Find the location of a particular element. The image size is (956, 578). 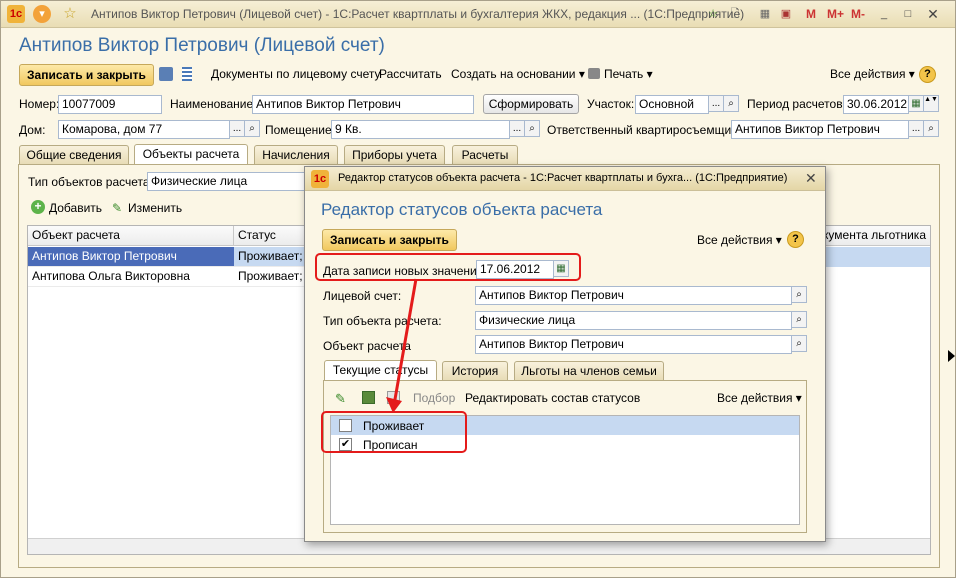

list-all-actions-label: Все действия is located at coordinates (755, 398).